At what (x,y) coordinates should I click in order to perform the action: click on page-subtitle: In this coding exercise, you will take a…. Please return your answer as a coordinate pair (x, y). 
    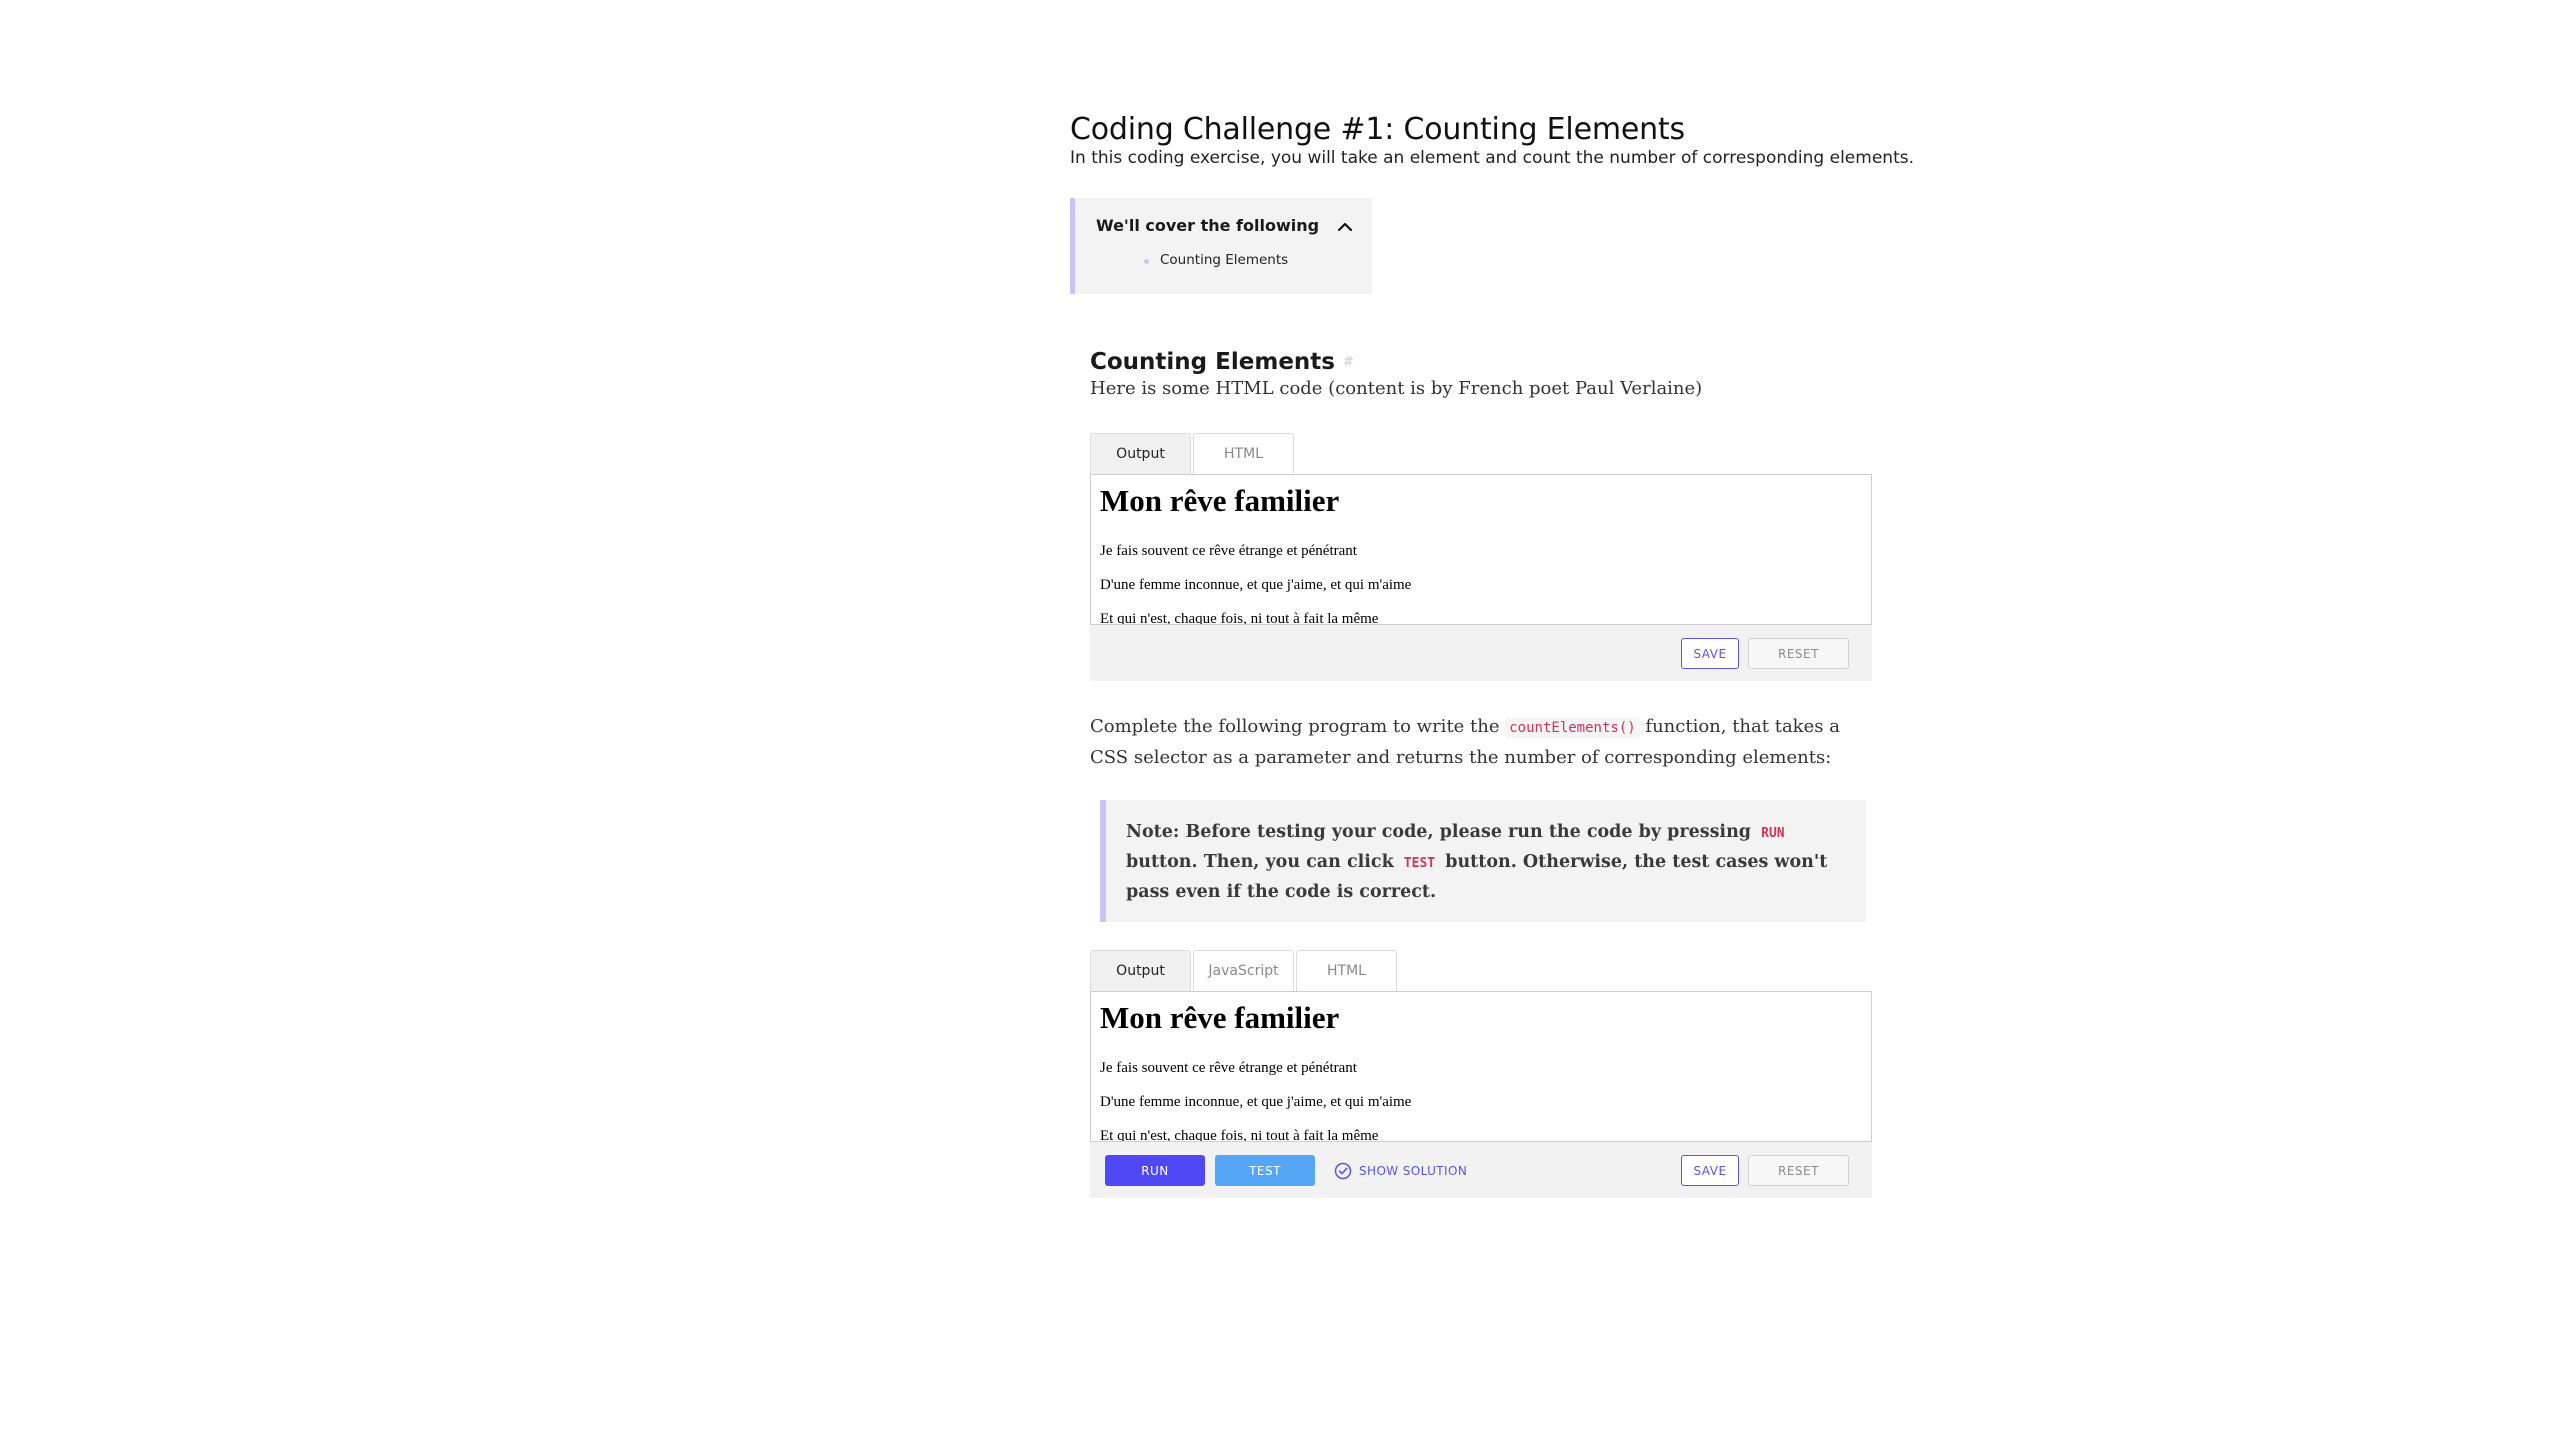
    Looking at the image, I should click on (1492, 158).